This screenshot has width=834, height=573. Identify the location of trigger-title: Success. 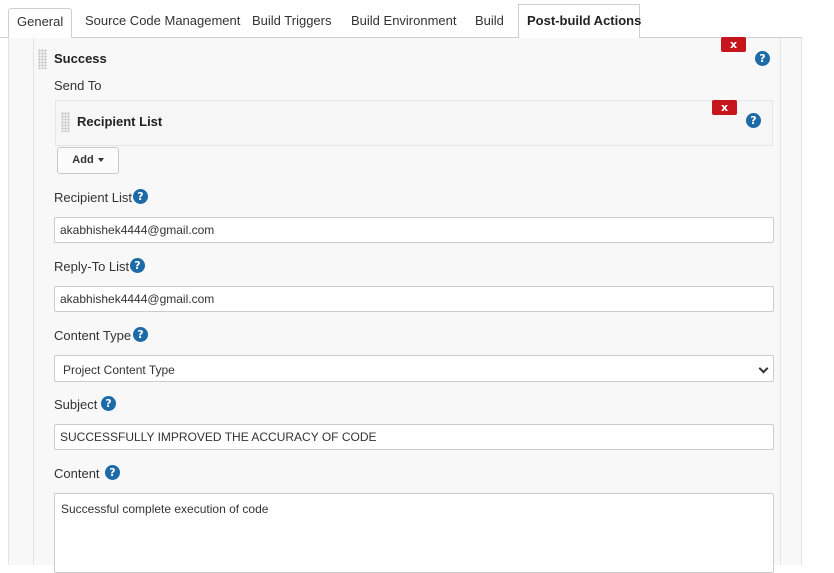
(80, 58).